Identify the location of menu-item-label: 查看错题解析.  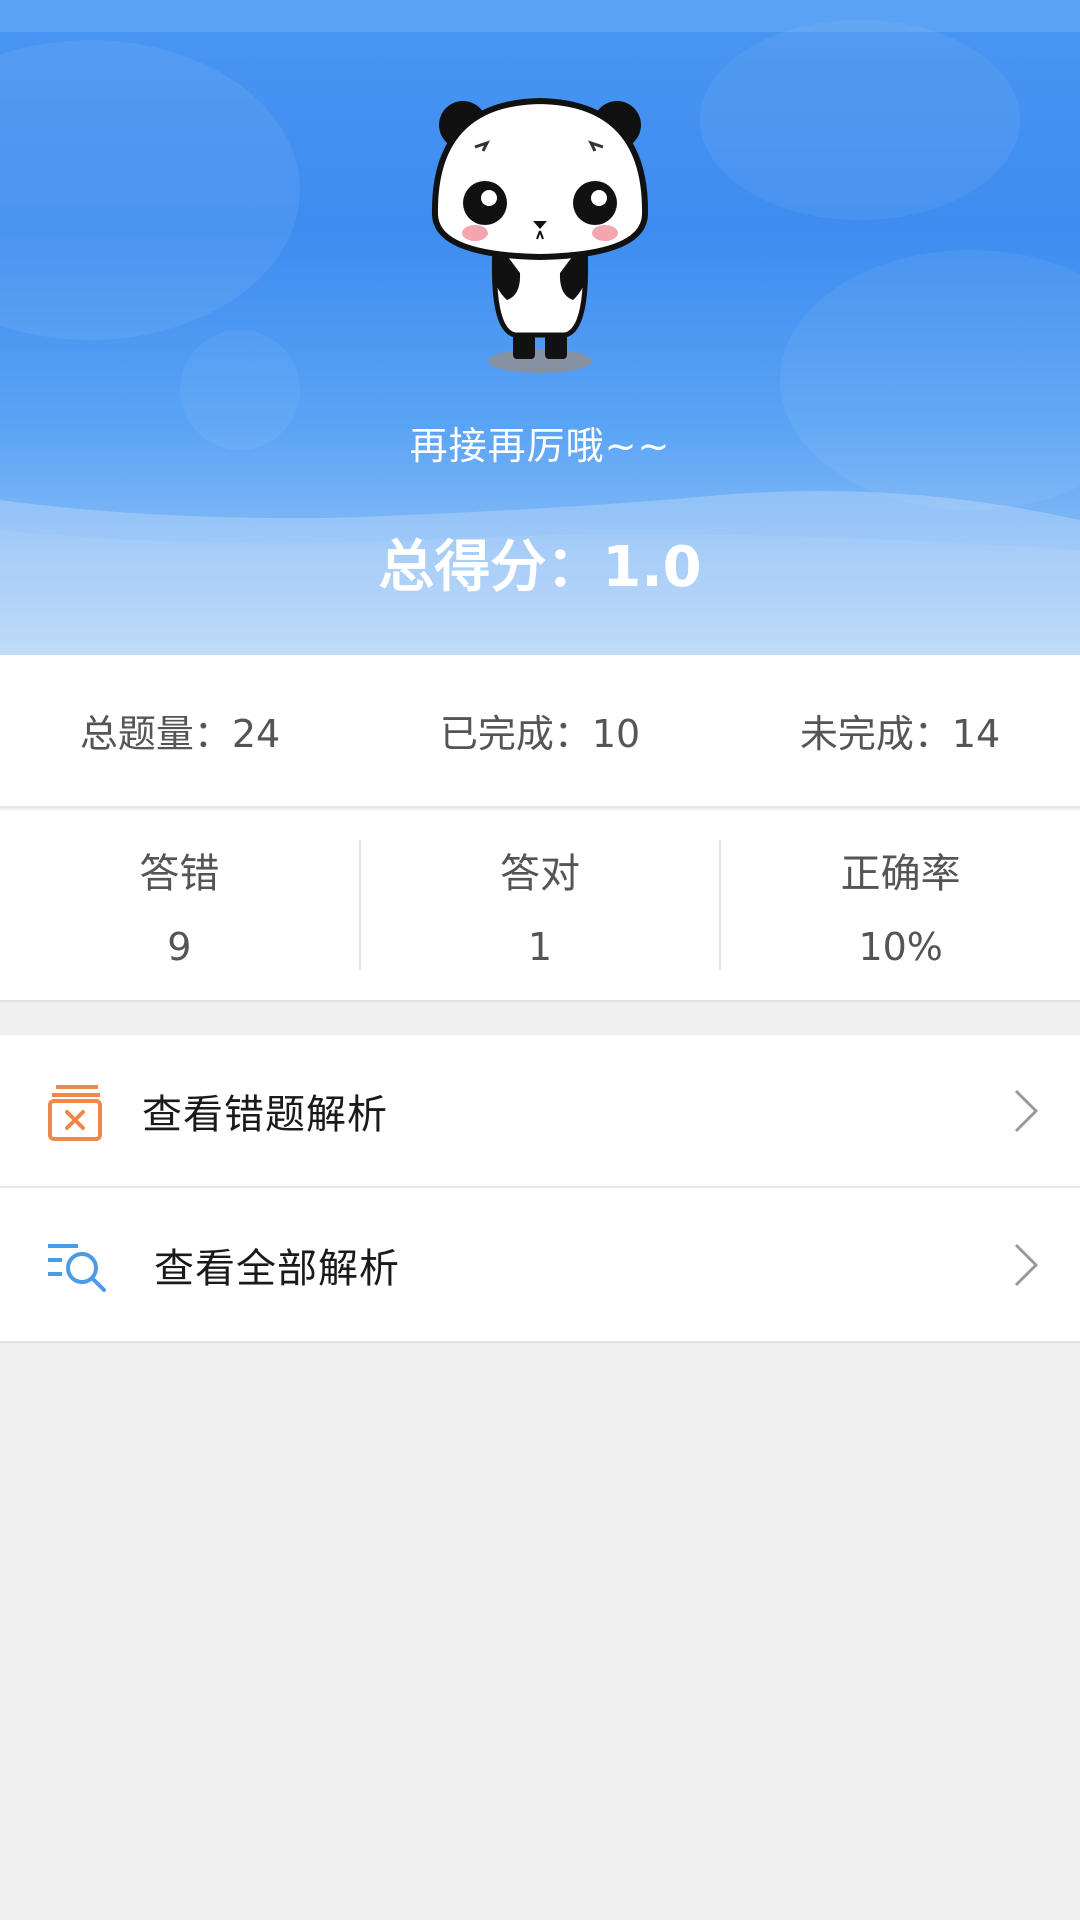
(265, 1114).